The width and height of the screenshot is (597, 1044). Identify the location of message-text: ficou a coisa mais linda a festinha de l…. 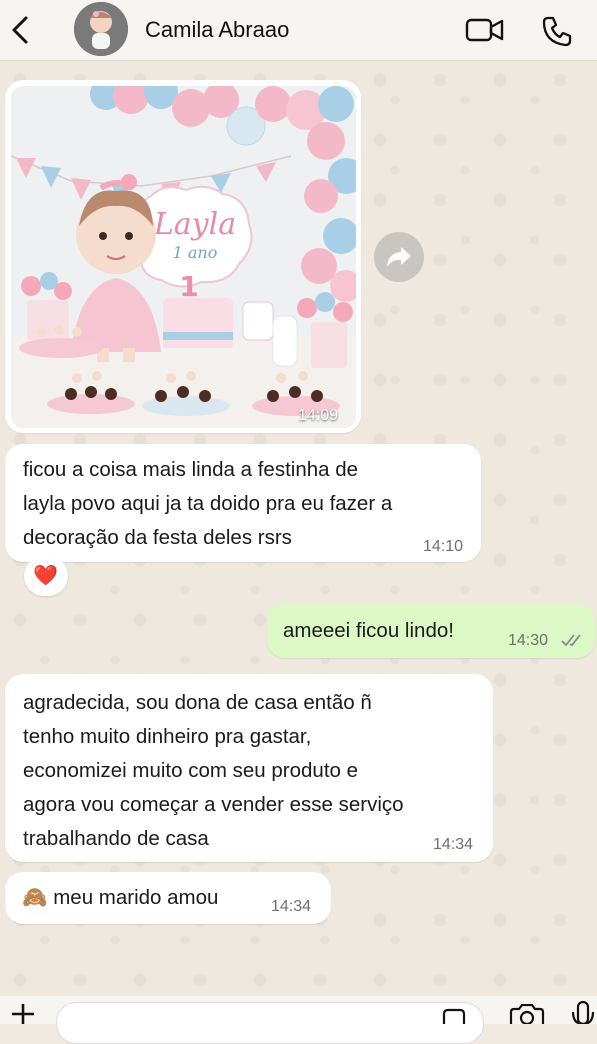
(208, 503).